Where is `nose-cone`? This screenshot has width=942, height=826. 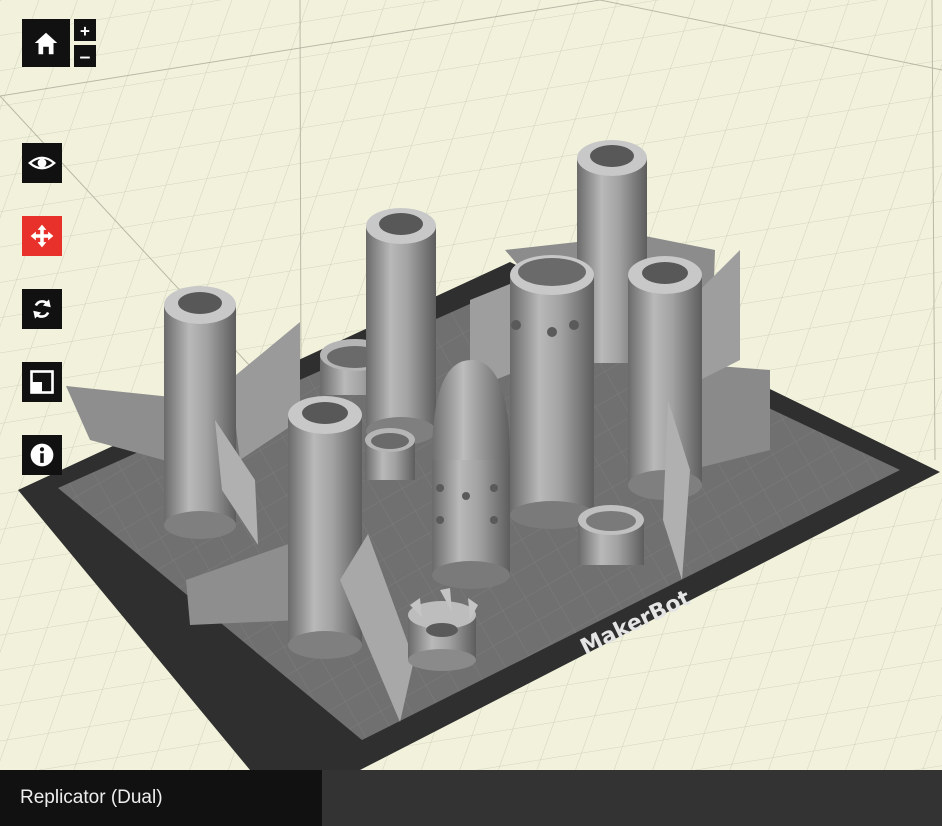
nose-cone is located at coordinates (471, 474).